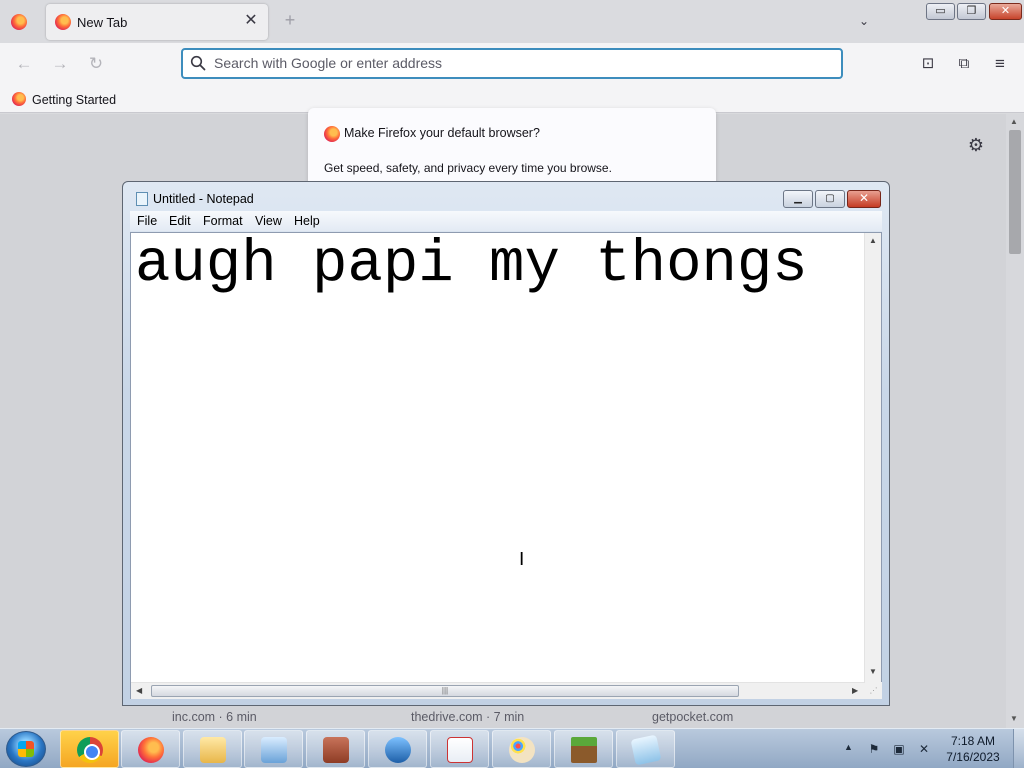  Describe the element at coordinates (223, 221) in the screenshot. I see `menu-format: Format` at that location.